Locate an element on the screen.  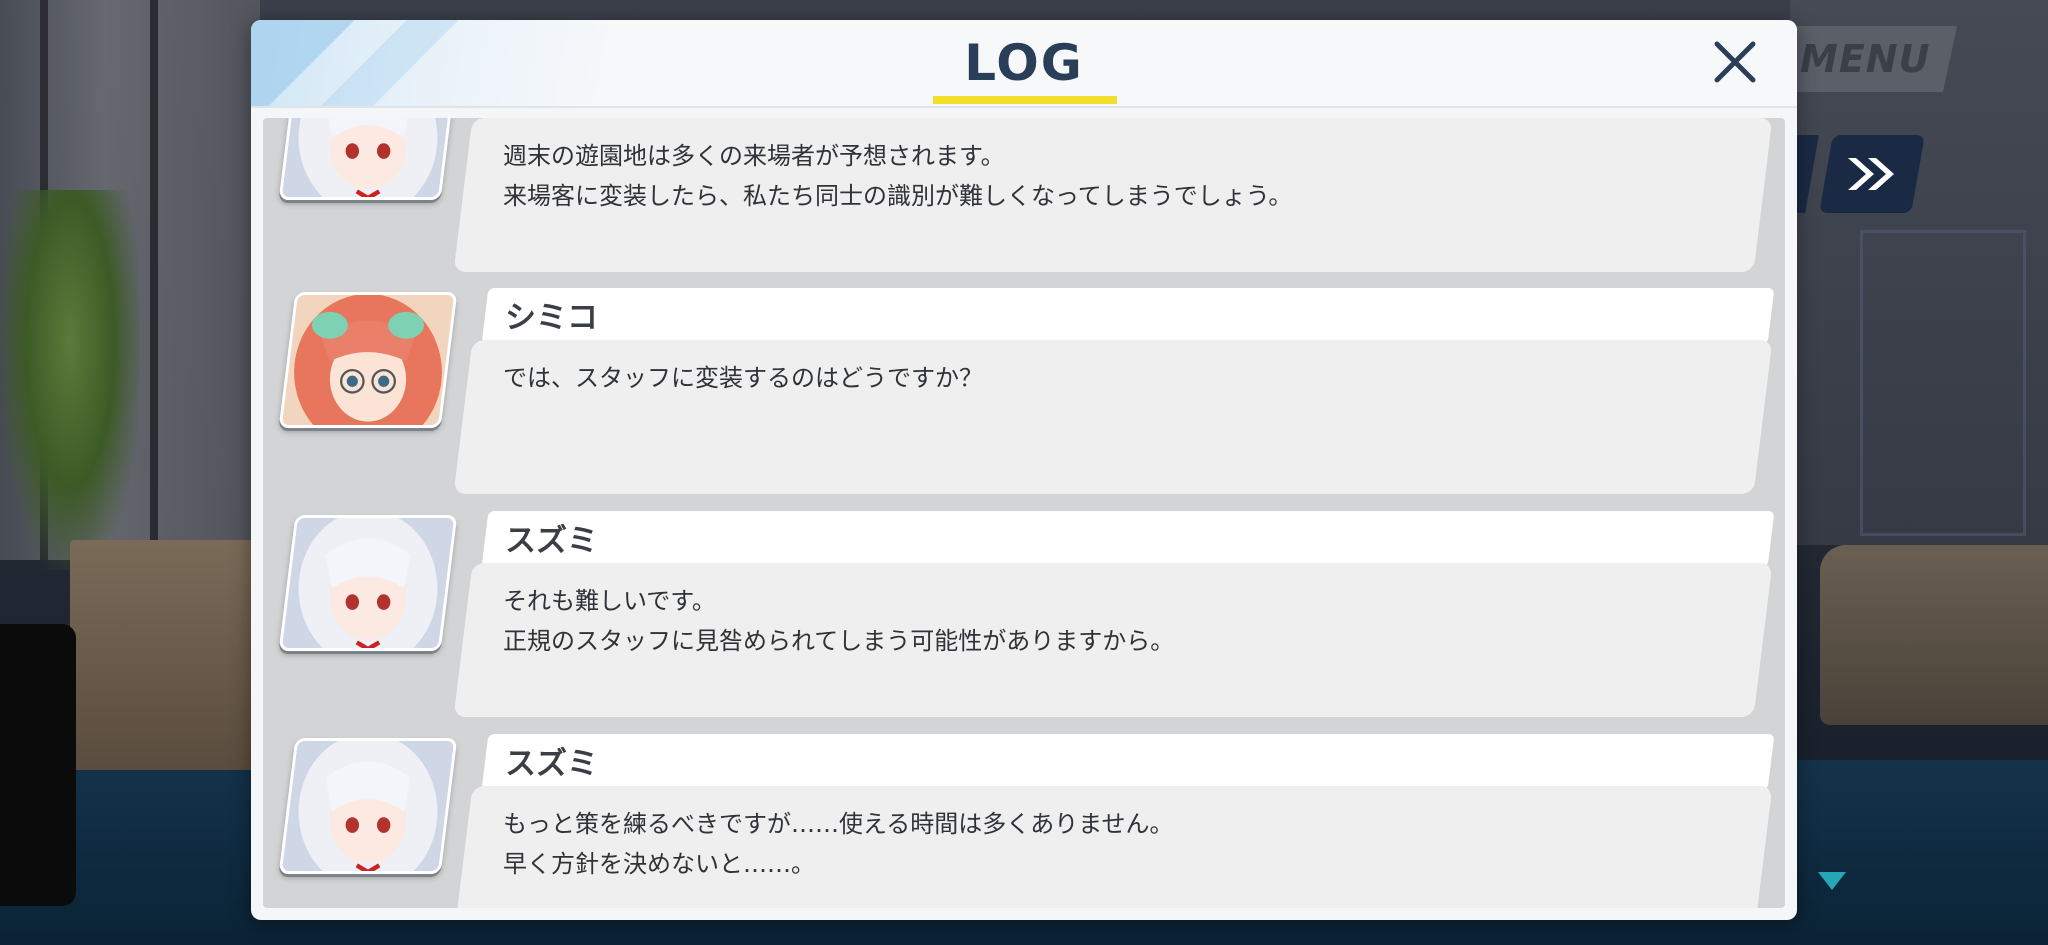
title-underline is located at coordinates (1025, 100).